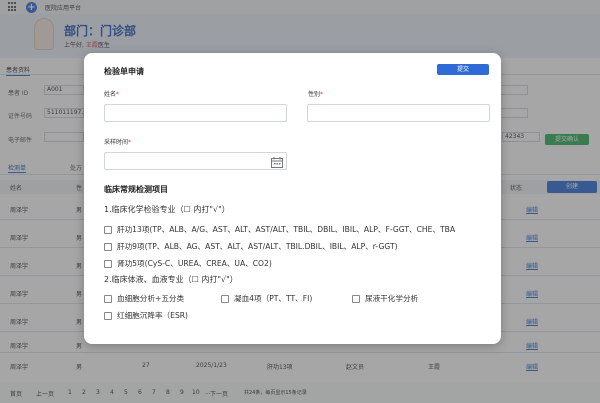  I want to click on section-title: 临床常规检测项目, so click(136, 189).